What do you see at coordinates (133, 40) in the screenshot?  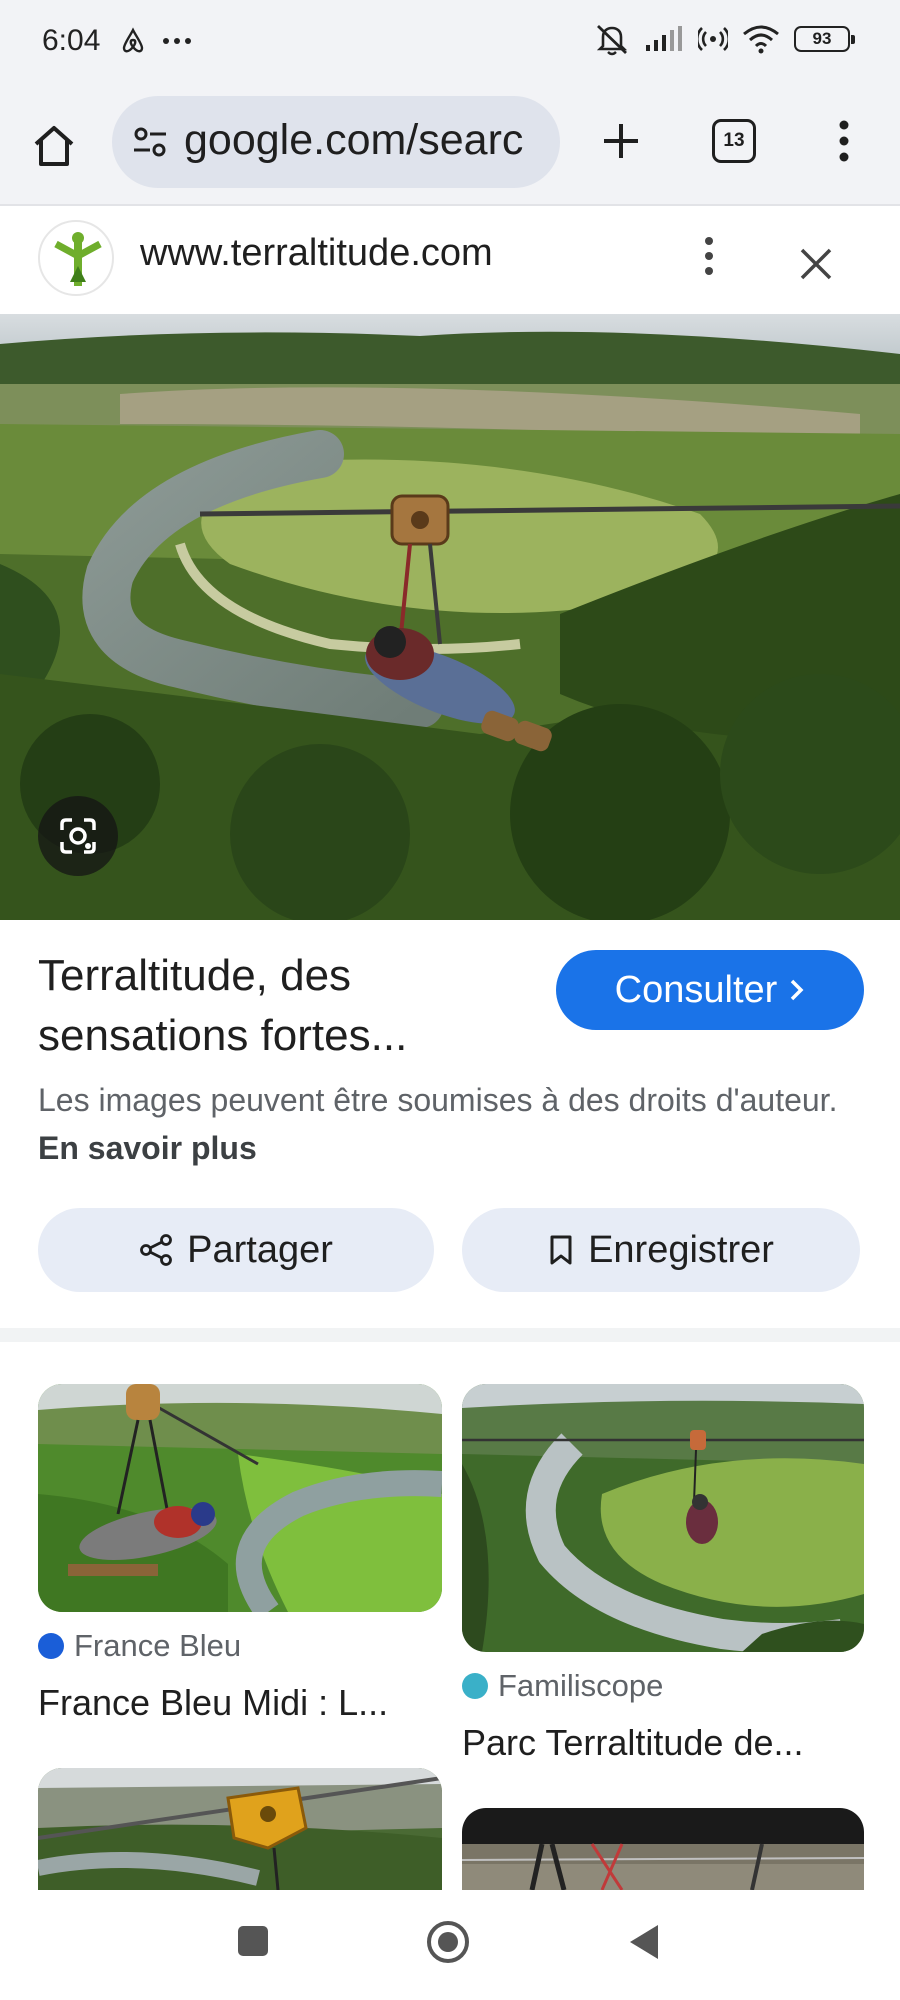 I see `airbnb-icon` at bounding box center [133, 40].